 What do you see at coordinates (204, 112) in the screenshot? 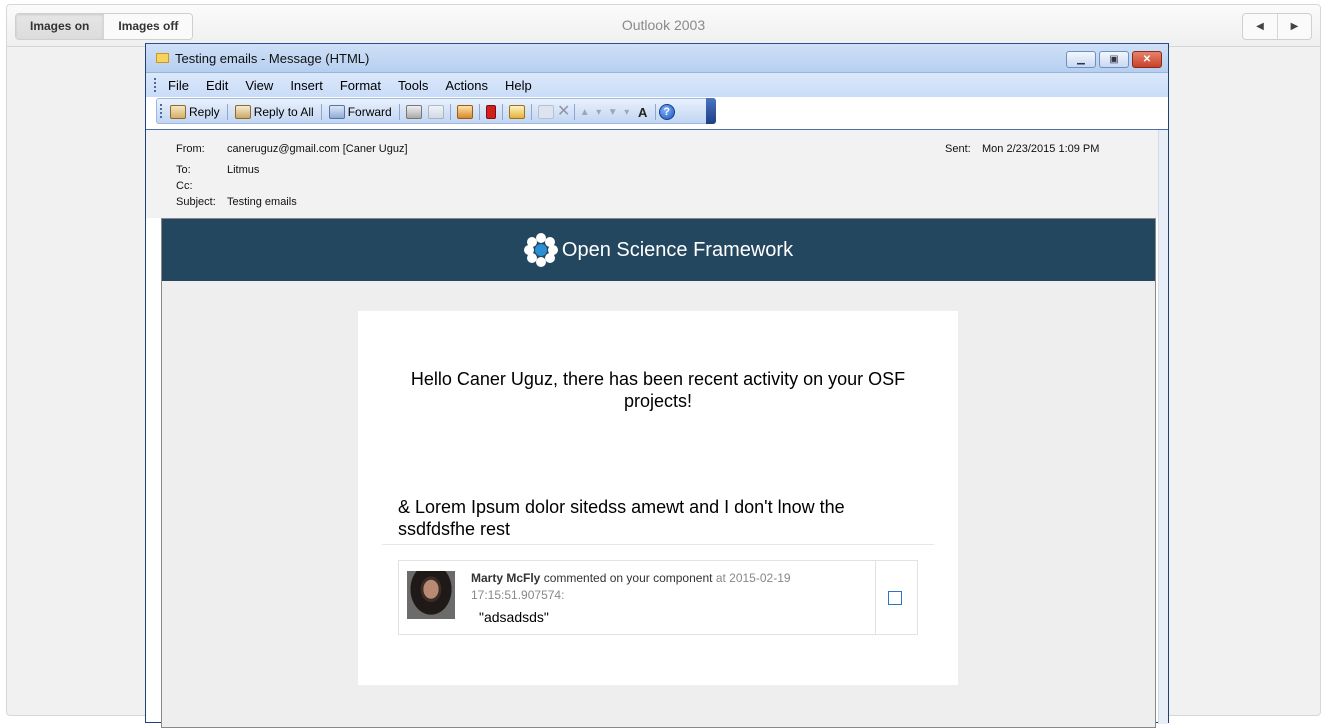
I see `reply-label: Reply` at bounding box center [204, 112].